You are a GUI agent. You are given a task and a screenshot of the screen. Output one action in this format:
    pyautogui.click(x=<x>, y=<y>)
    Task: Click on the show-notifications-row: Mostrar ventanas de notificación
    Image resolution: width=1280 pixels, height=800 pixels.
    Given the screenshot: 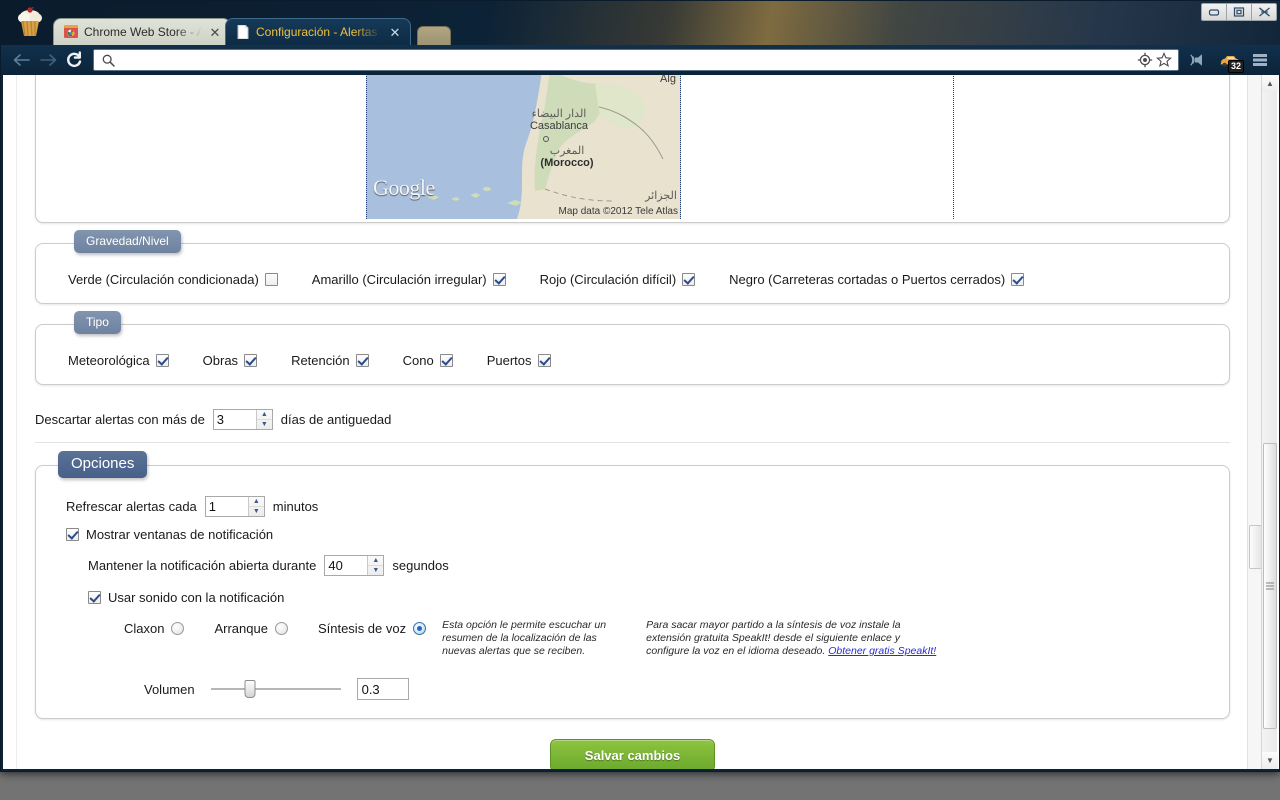 What is the action you would take?
    pyautogui.click(x=632, y=529)
    